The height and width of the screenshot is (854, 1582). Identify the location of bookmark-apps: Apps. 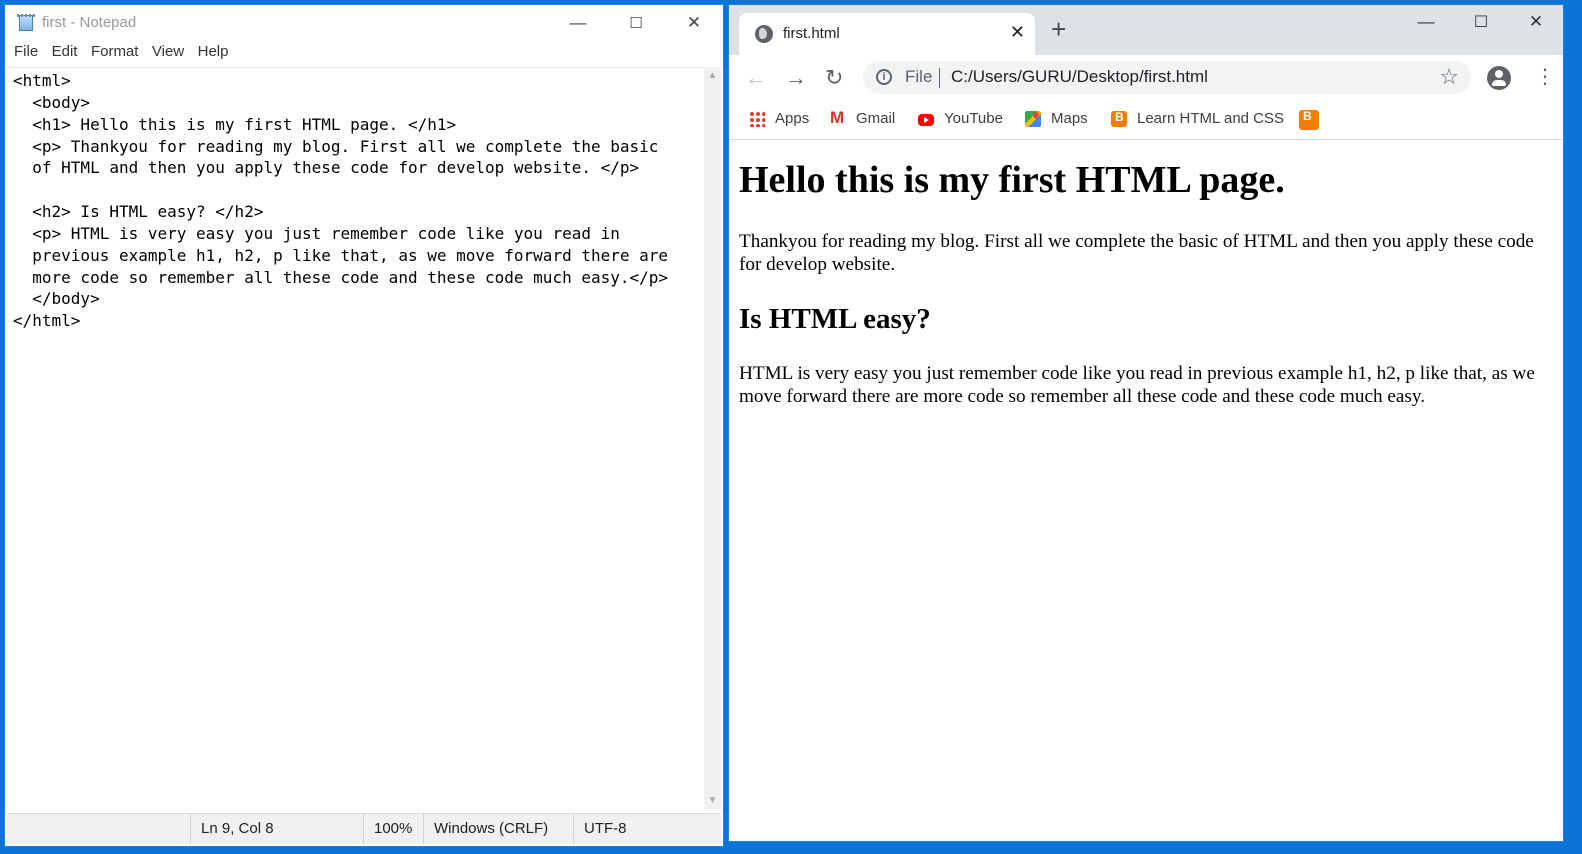
(779, 118).